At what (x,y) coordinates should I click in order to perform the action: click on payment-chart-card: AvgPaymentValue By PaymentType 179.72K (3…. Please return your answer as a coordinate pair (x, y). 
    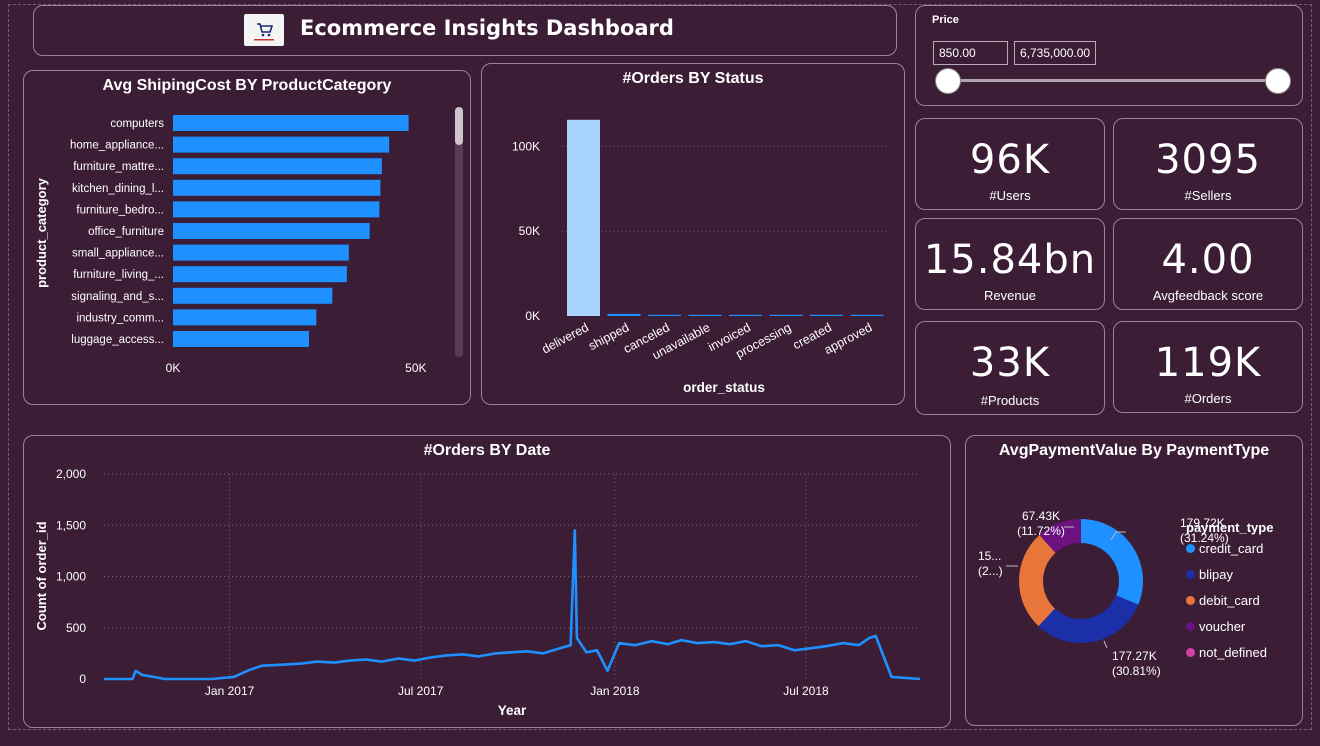
    Looking at the image, I should click on (1134, 580).